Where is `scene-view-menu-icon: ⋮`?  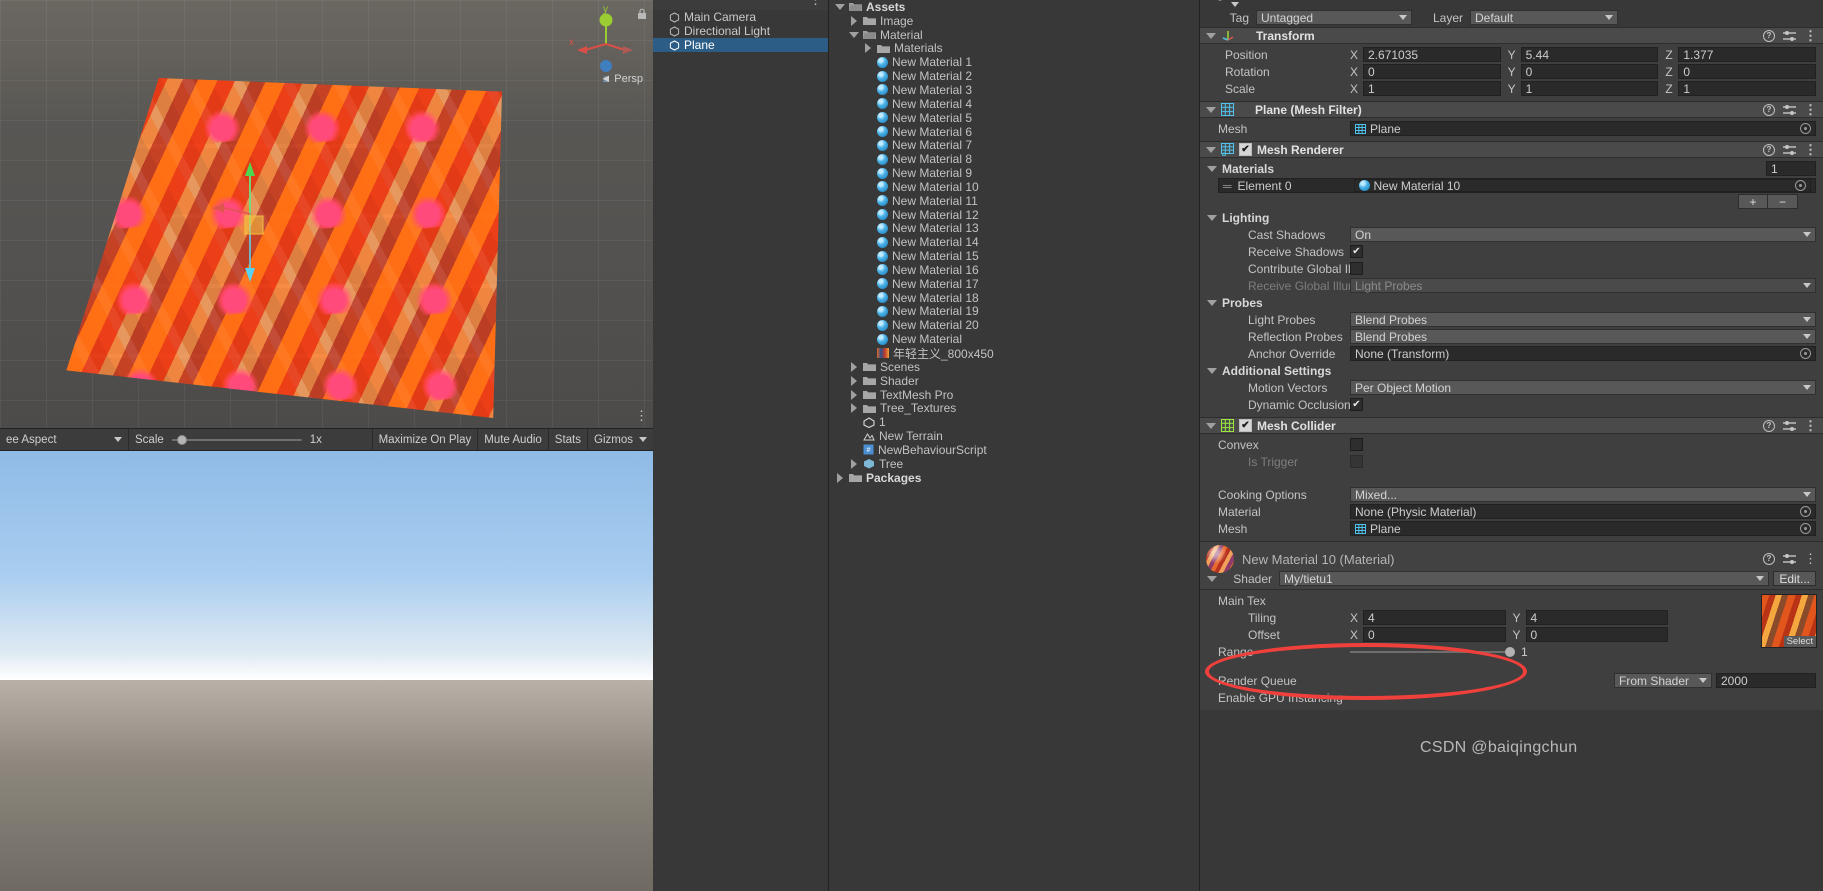
scene-view-menu-icon: ⋮ is located at coordinates (641, 415).